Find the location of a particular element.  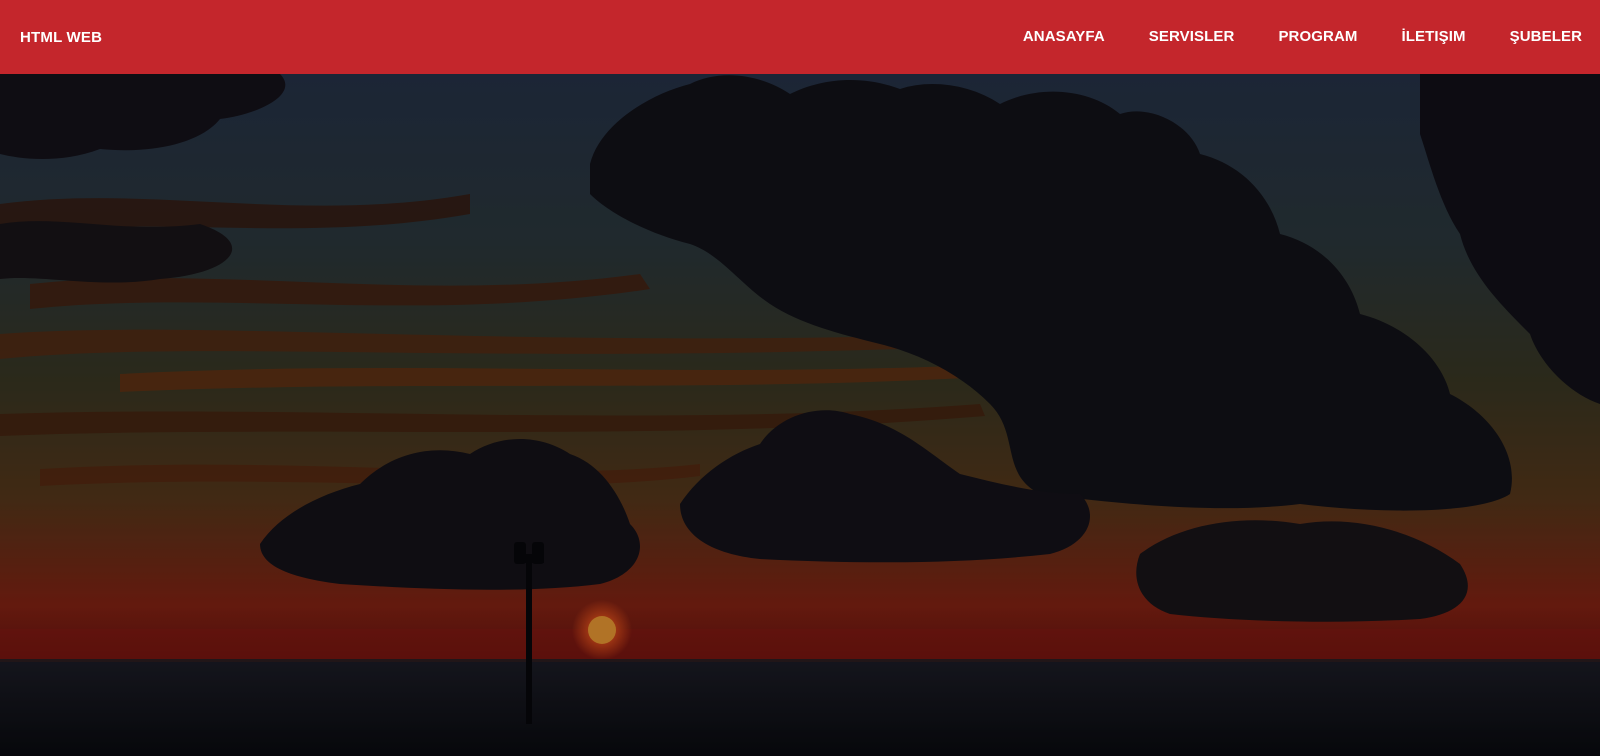

nav-item-subeler: ŞUBELER is located at coordinates (1546, 37).